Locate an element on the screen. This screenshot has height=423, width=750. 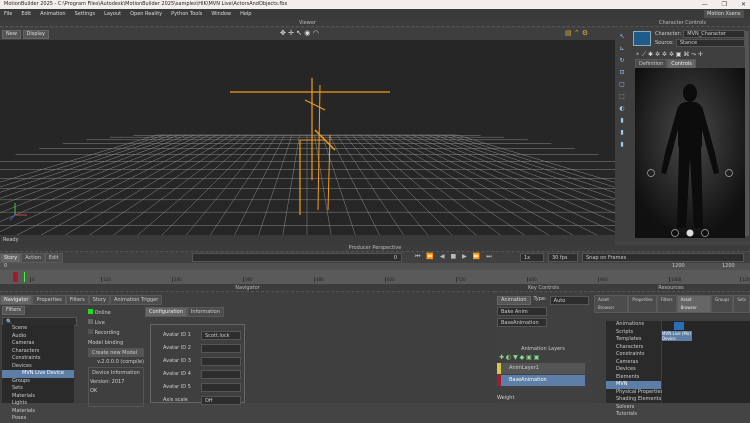
timeline: 0 120 240 360 480 600 720 840 960 1080 1200 is located at coordinates (375, 277).